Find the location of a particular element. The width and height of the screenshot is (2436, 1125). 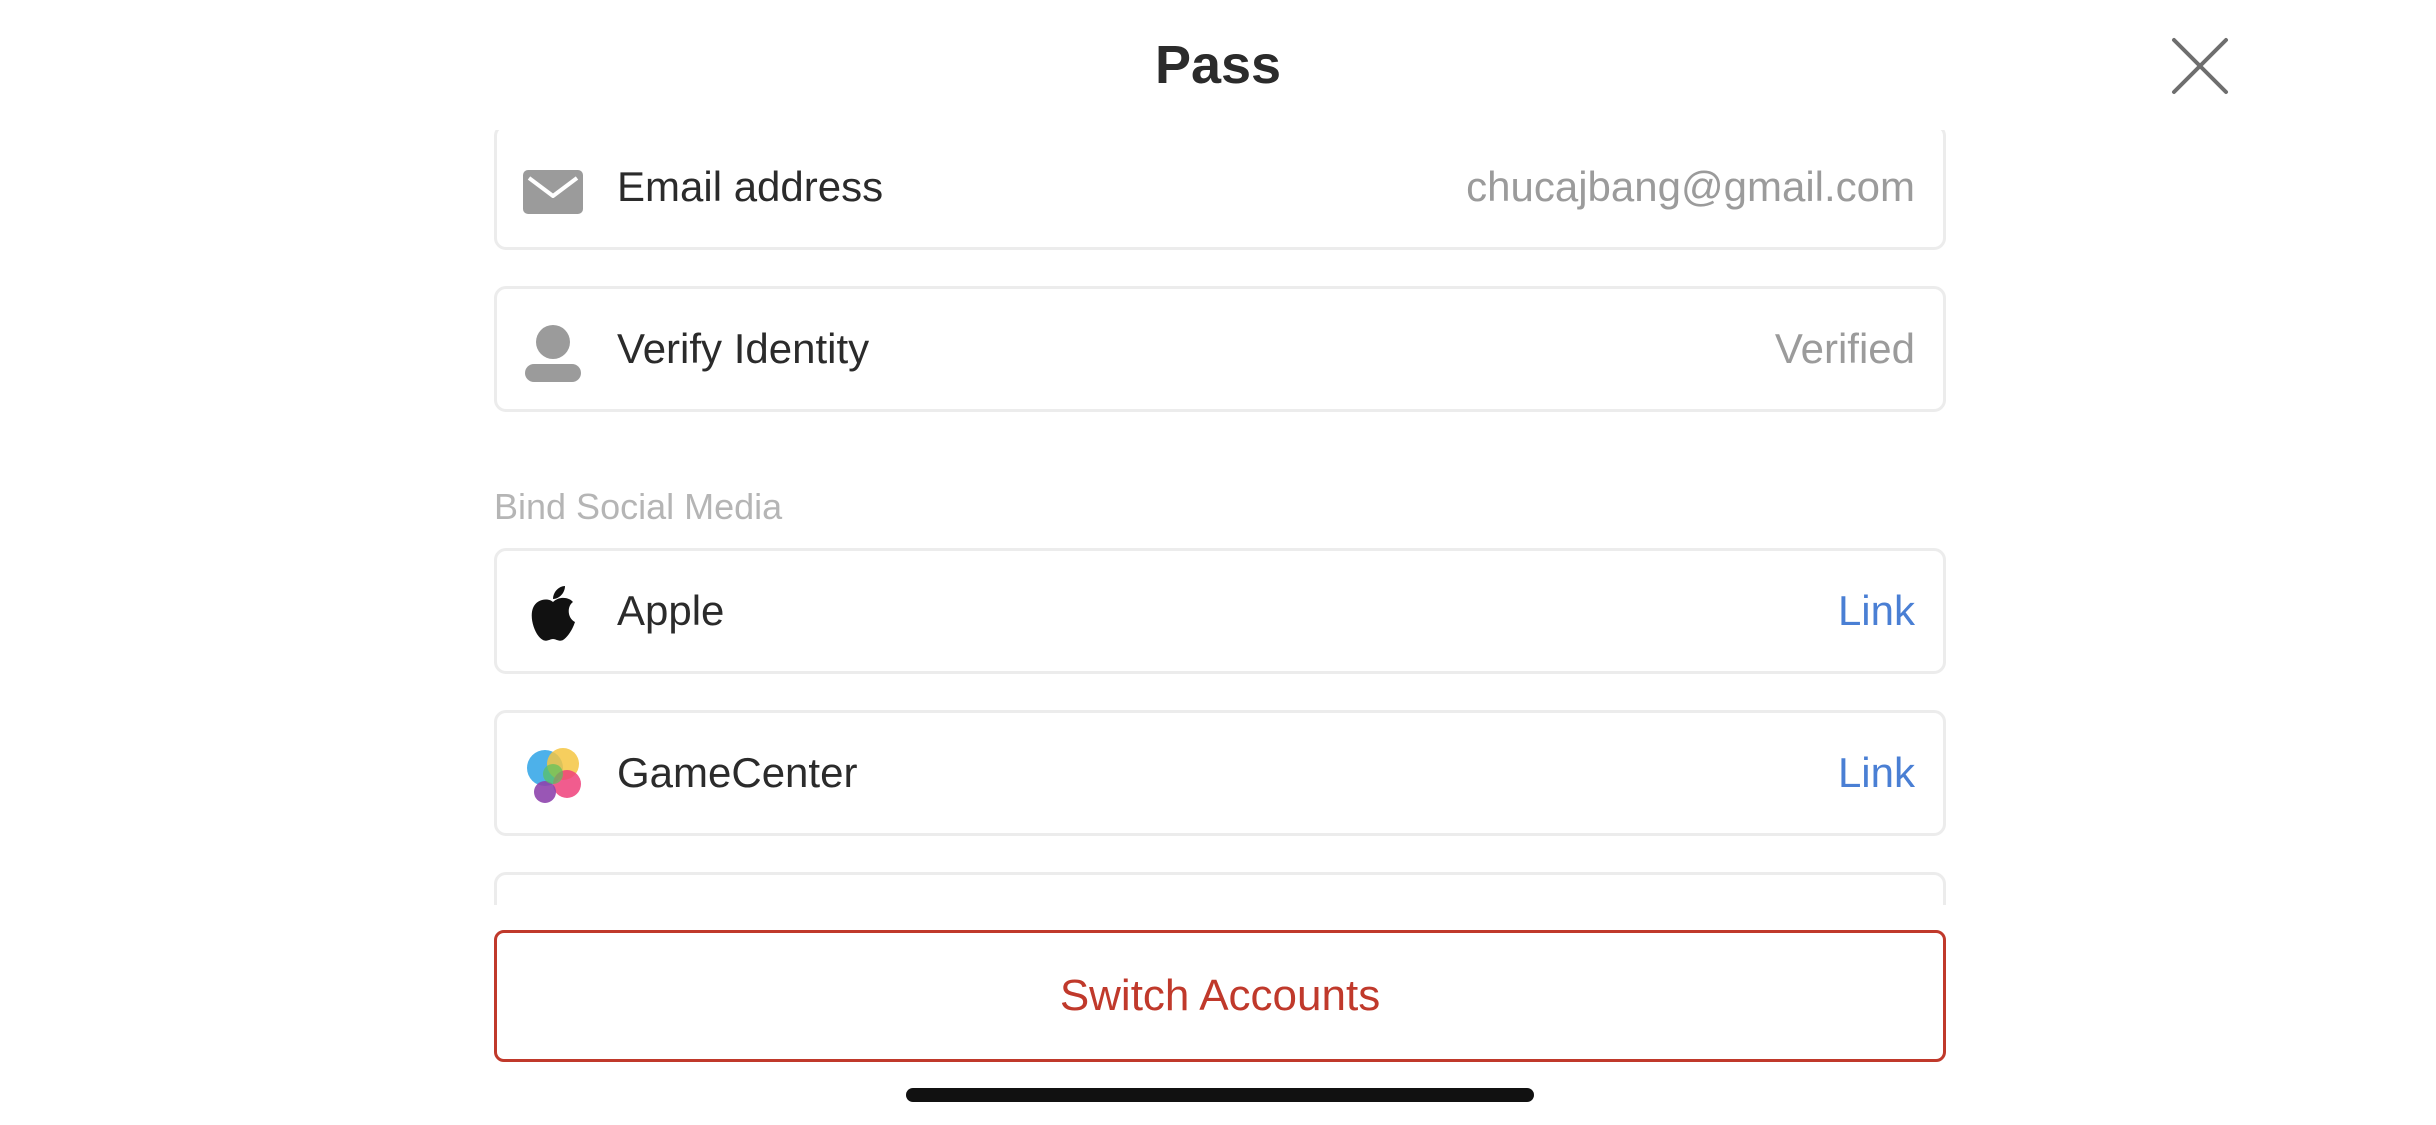

mail-icon is located at coordinates (553, 190).